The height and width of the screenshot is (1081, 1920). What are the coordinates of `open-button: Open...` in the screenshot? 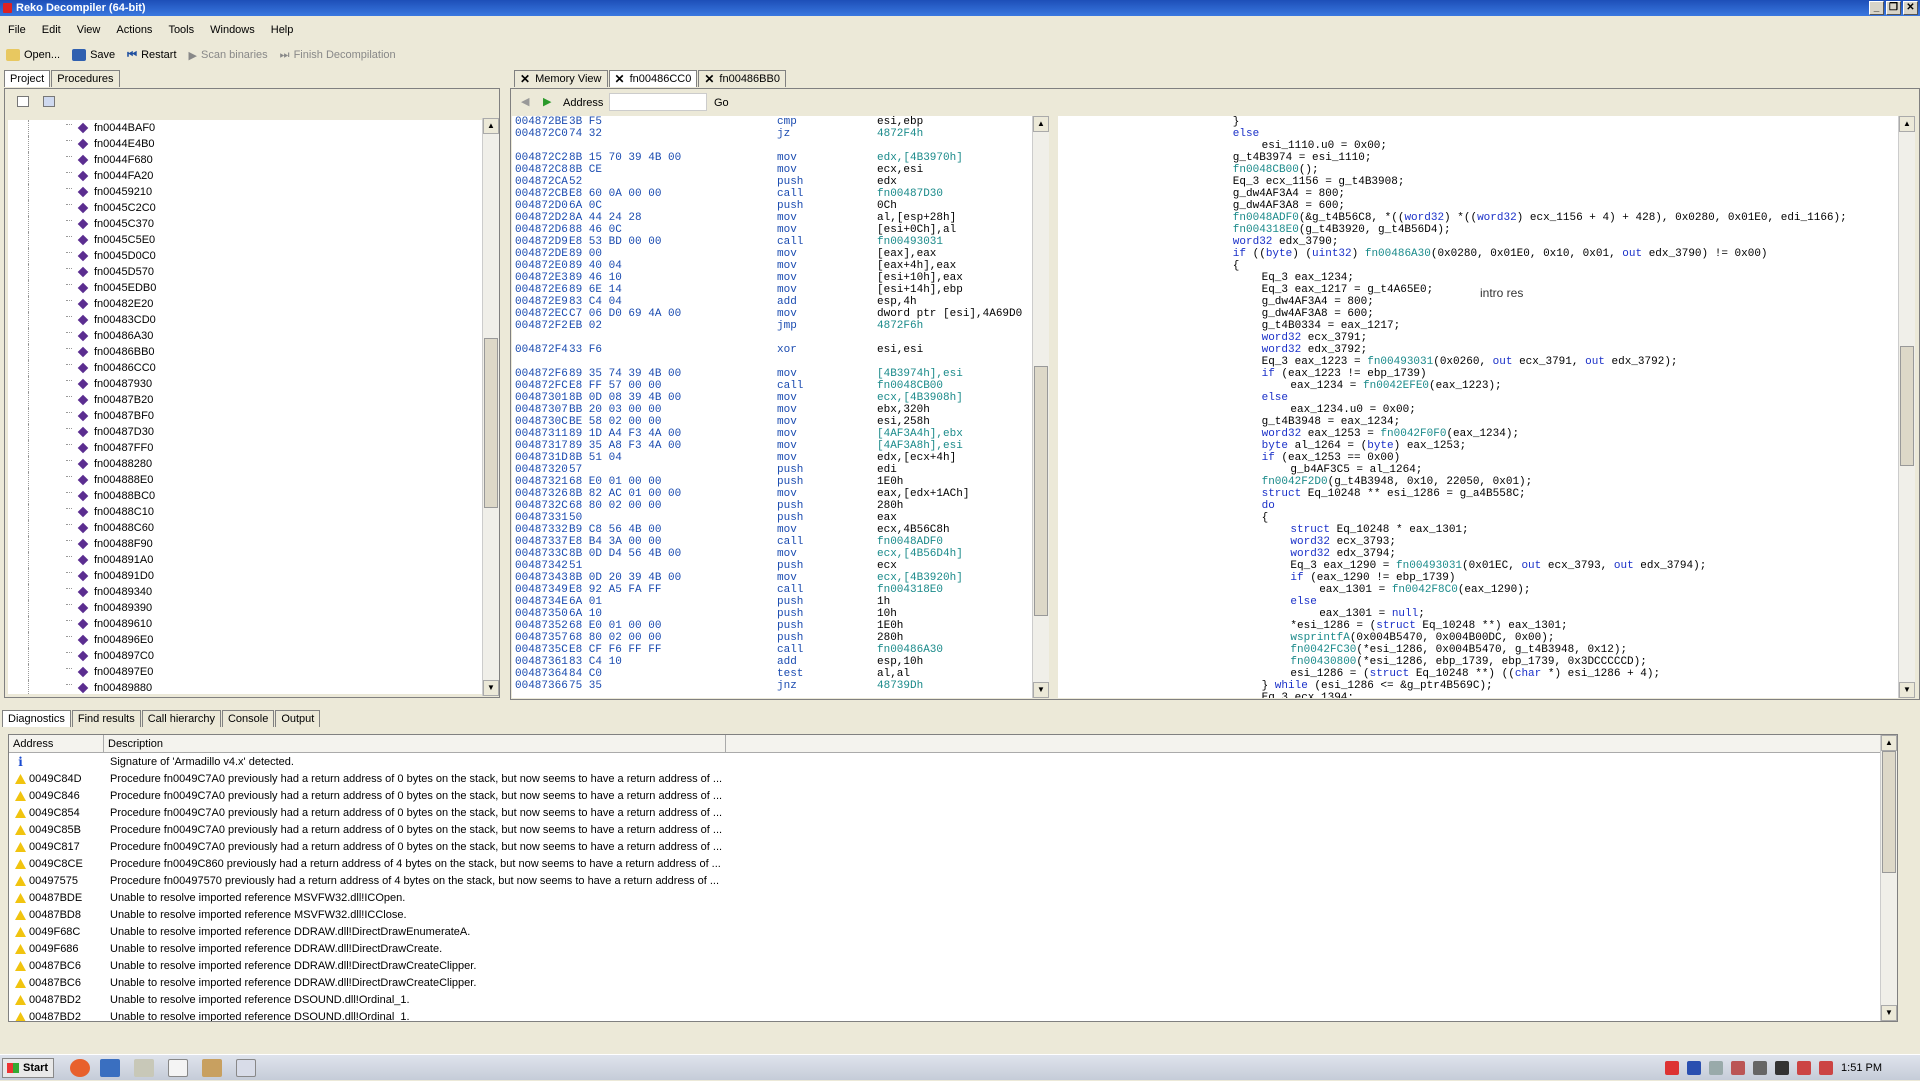 It's located at (33, 55).